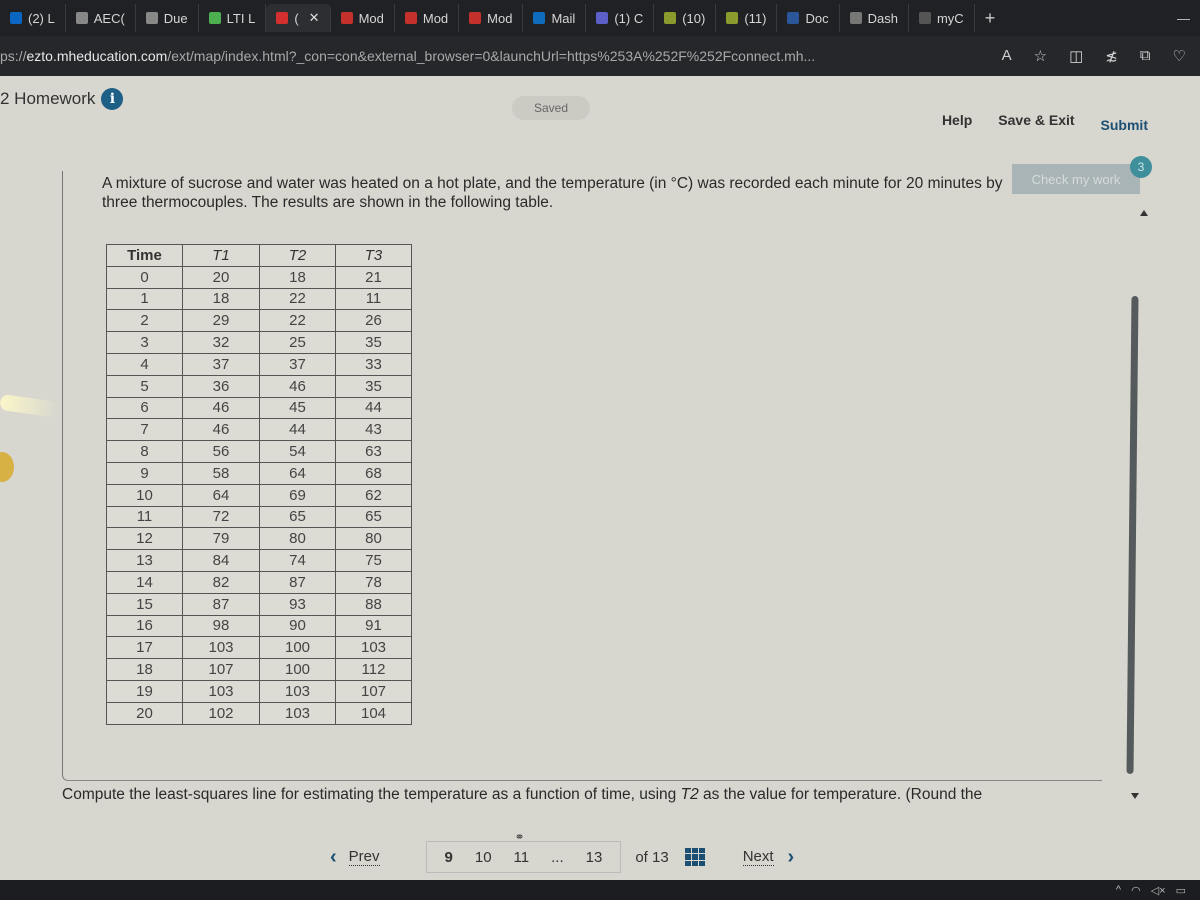 This screenshot has height=900, width=1200. Describe the element at coordinates (594, 857) in the screenshot. I see `page-13: 13` at that location.